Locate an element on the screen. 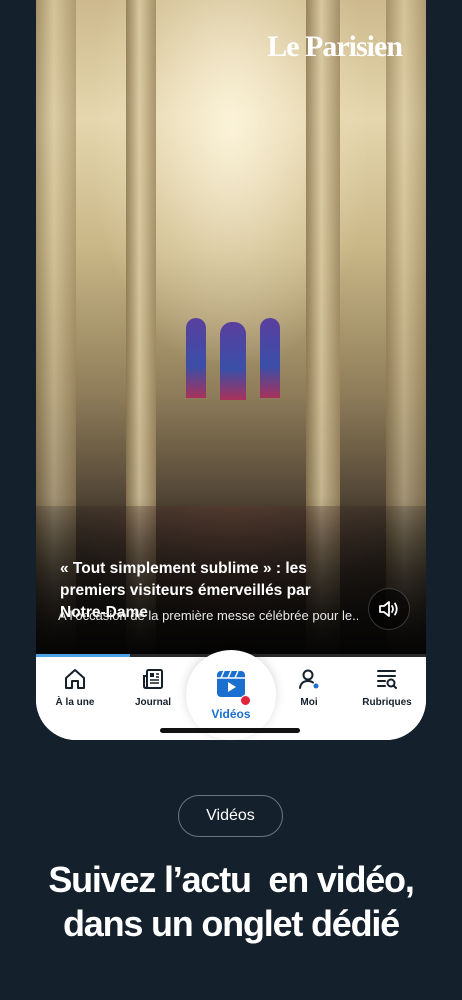  list-search-icon is located at coordinates (387, 679).